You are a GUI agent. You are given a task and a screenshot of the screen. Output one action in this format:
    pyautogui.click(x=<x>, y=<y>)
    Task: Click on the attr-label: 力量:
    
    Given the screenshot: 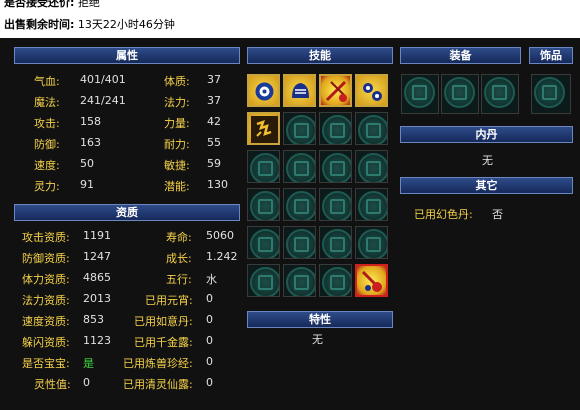 What is the action you would take?
    pyautogui.click(x=177, y=123)
    